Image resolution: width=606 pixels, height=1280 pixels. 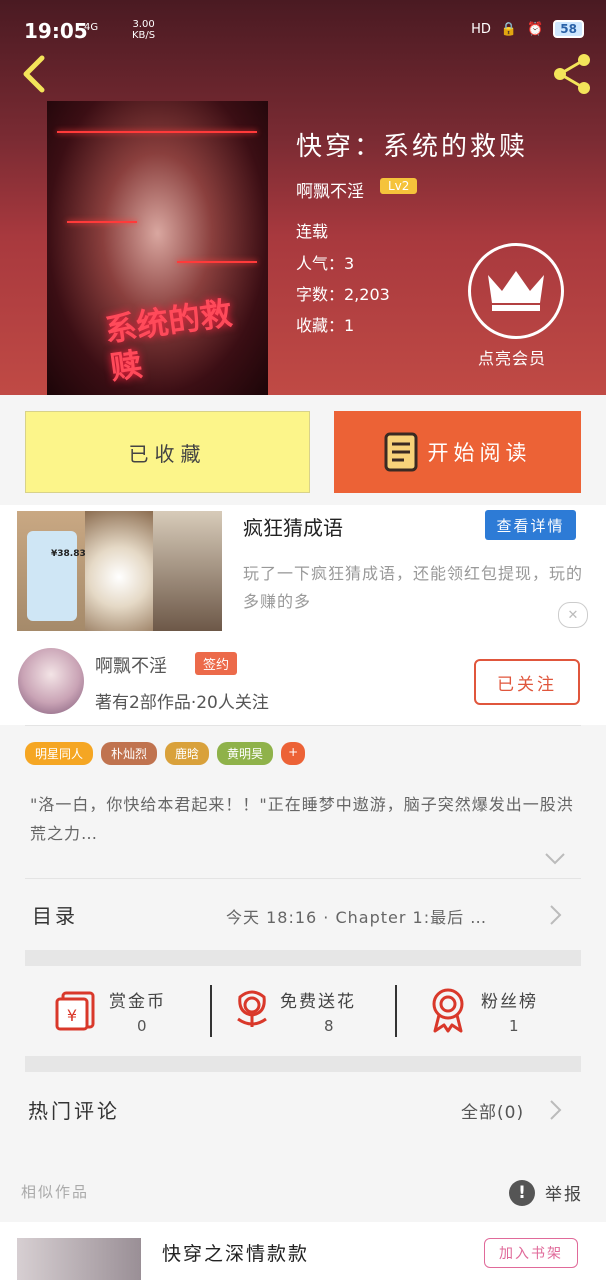 I want to click on author-name: 啊飘不淫, so click(x=131, y=665).